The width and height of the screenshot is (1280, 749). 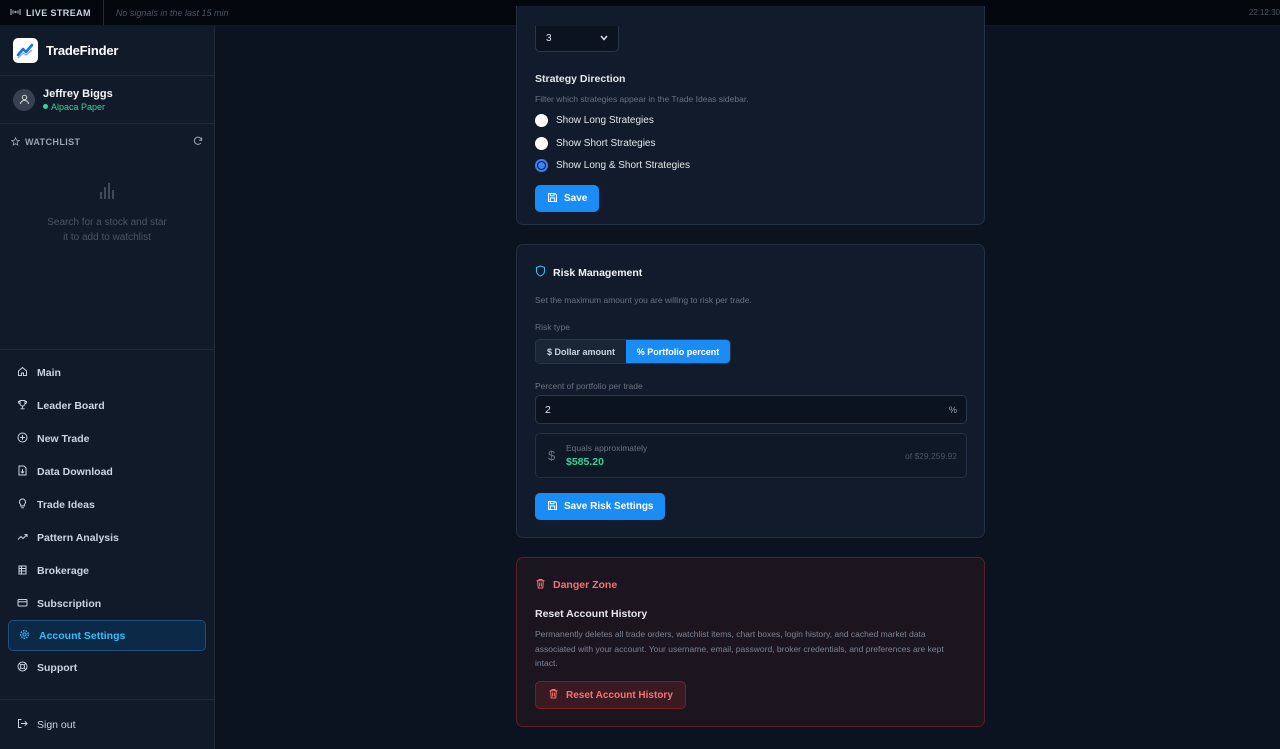 What do you see at coordinates (107, 372) in the screenshot?
I see `nav-item-main: Main` at bounding box center [107, 372].